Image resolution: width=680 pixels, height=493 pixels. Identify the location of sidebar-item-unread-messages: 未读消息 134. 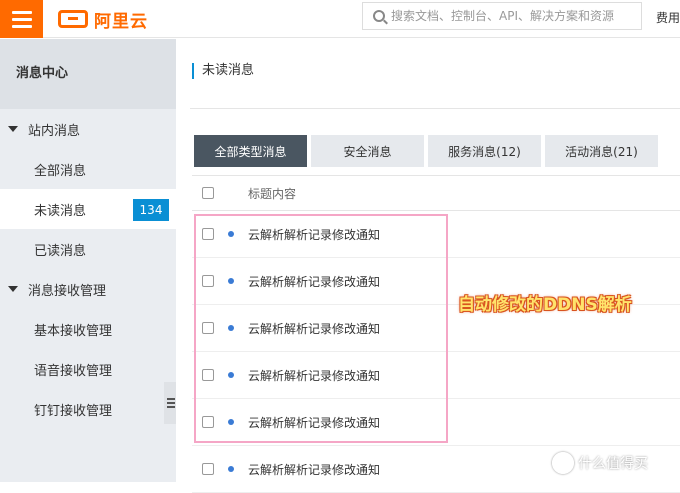
(88, 209).